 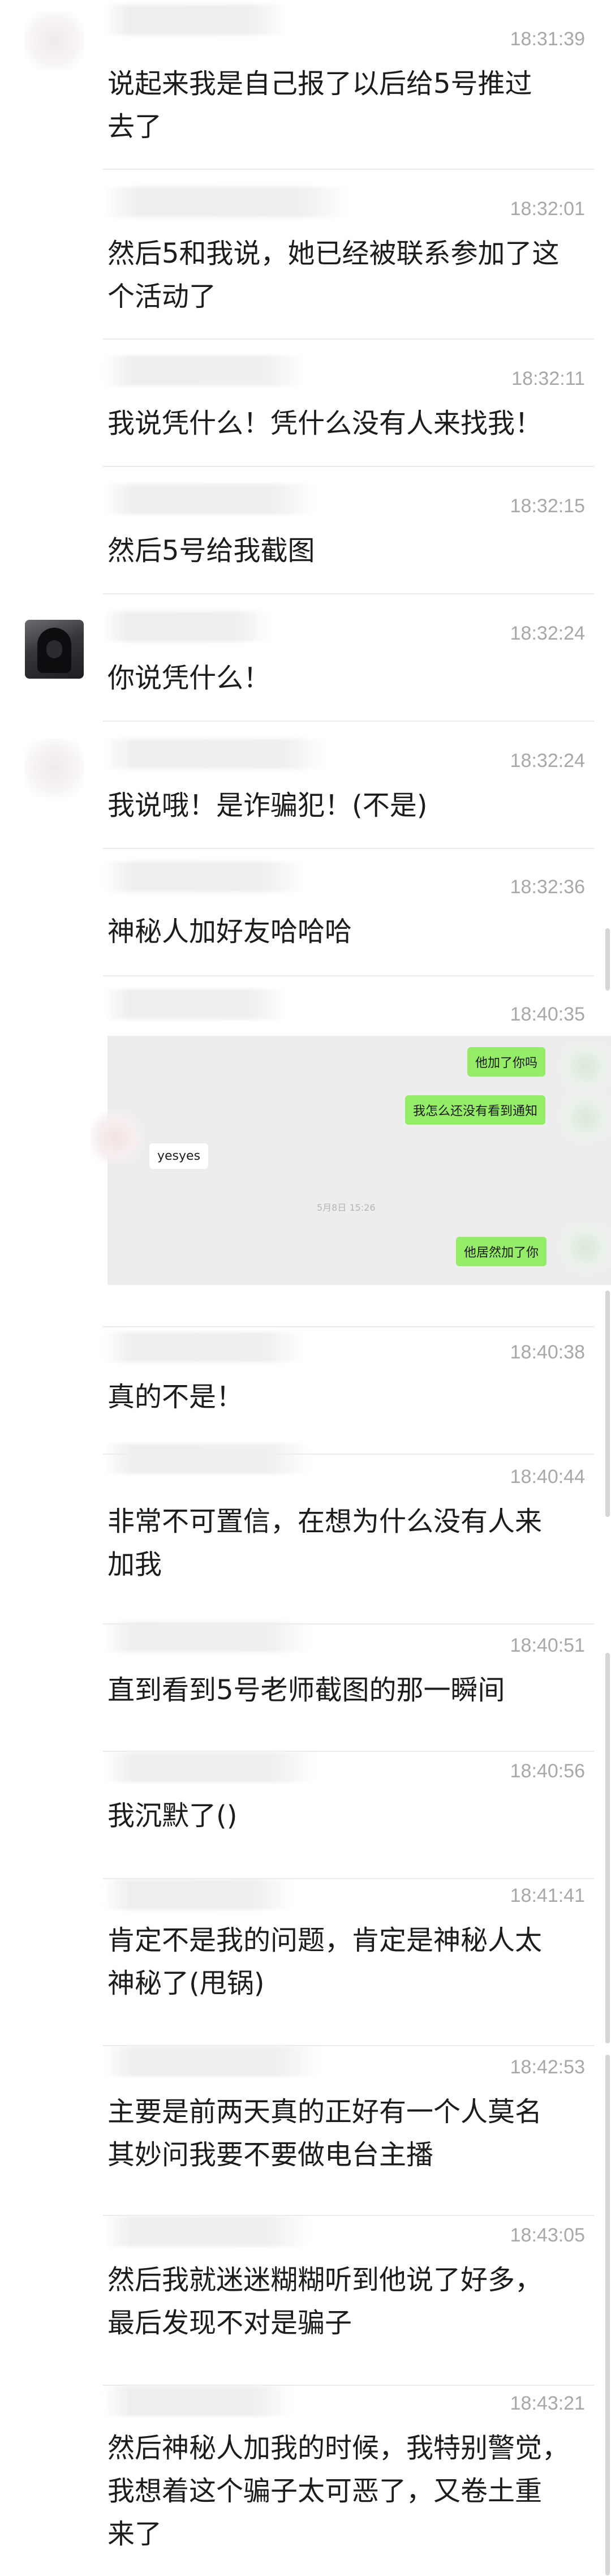 I want to click on chat-message: 18:43:05 然后我就迷迷糊糊听到他说了好多， 最后发现不对是骗子, so click(x=305, y=2301).